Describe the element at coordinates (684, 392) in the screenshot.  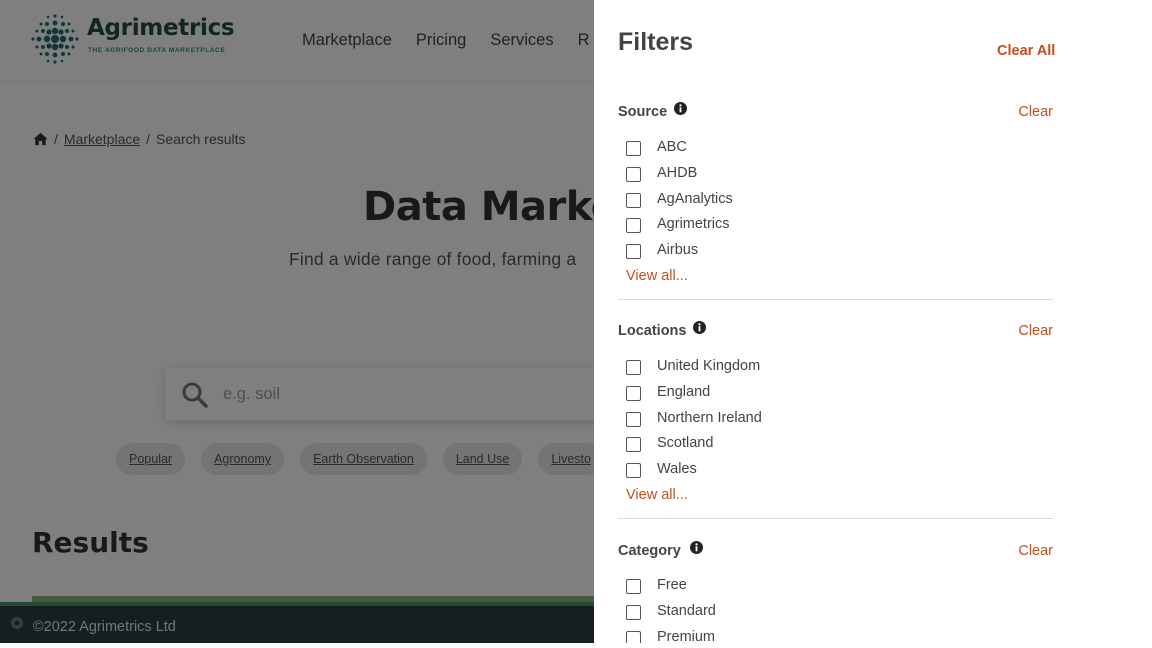
I see `option-label: England` at that location.